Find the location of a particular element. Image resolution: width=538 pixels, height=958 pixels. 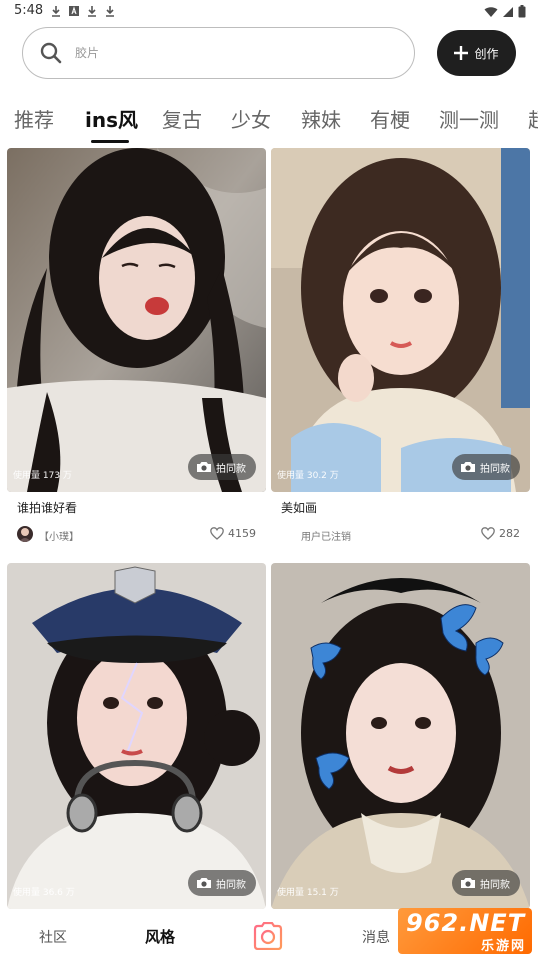

tab-test: 测一测 is located at coordinates (469, 118).